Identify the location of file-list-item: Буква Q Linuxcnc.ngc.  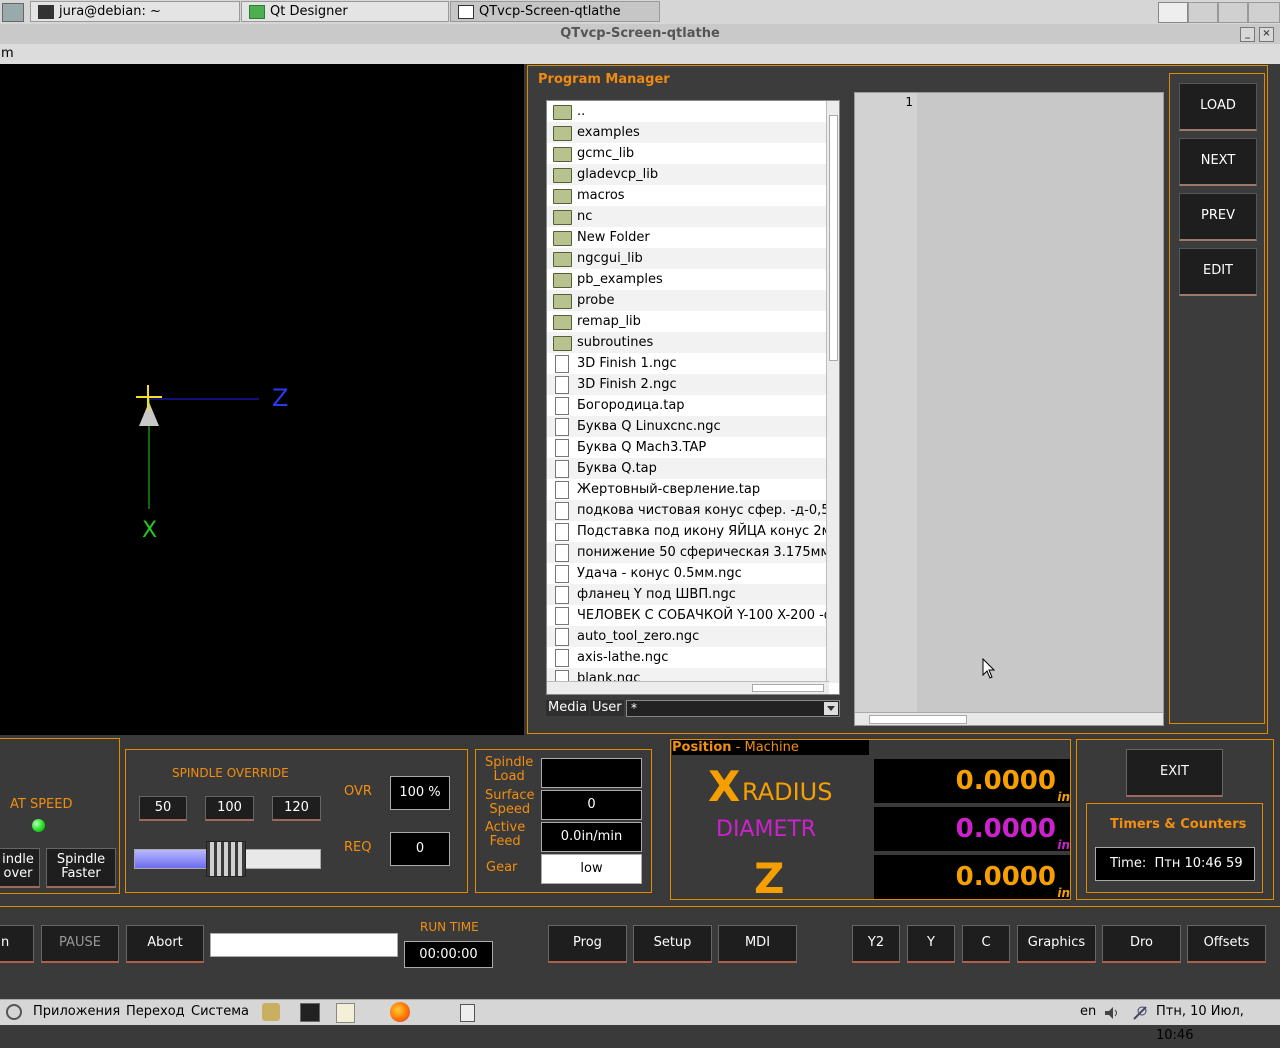
(688, 426).